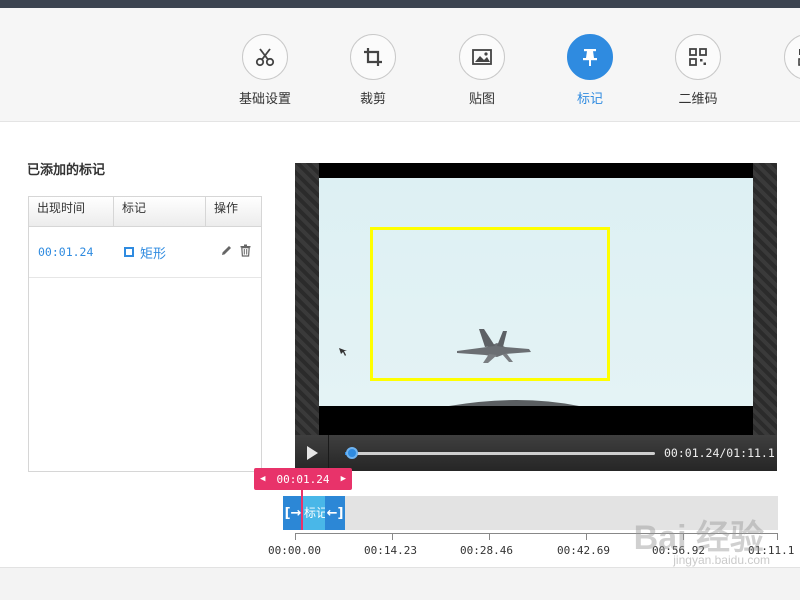 The height and width of the screenshot is (600, 800). I want to click on ruler-tick-label: 00:00.00, so click(294, 550).